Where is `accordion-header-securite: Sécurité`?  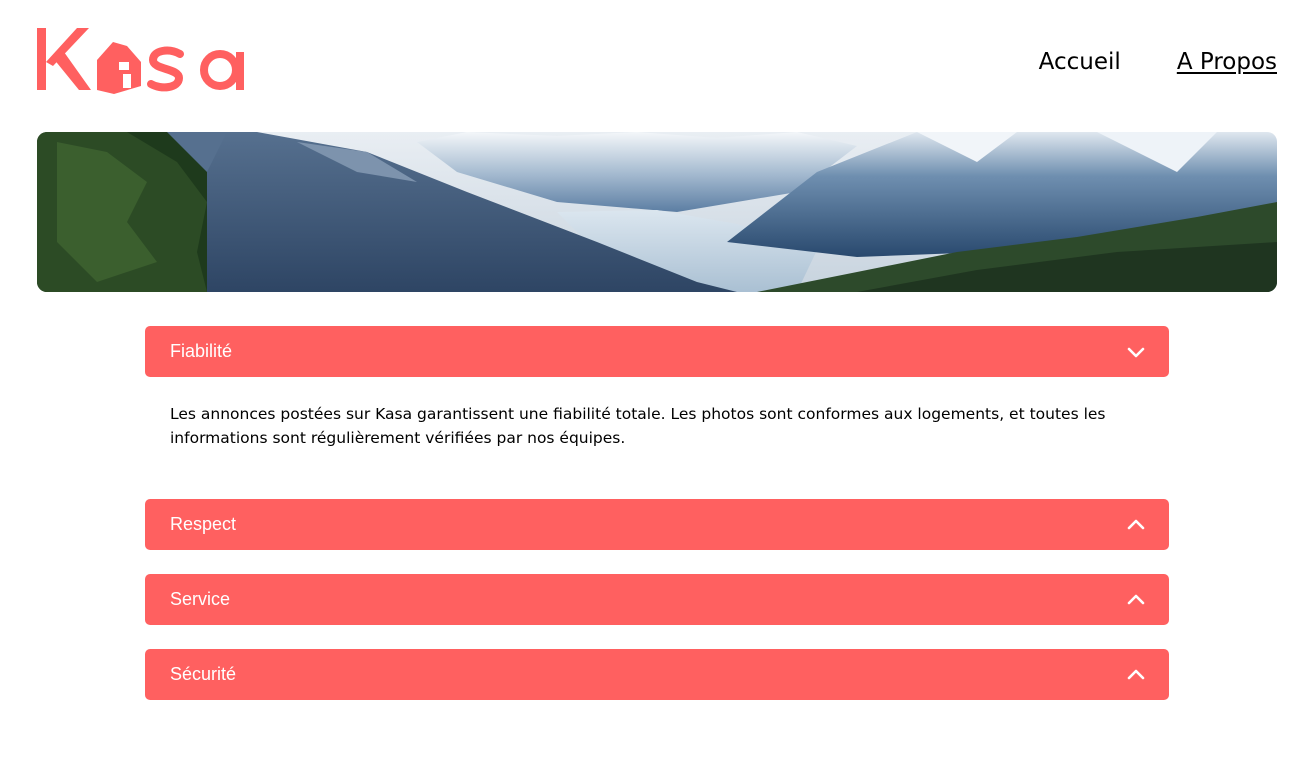
accordion-header-securite: Sécurité is located at coordinates (657, 674).